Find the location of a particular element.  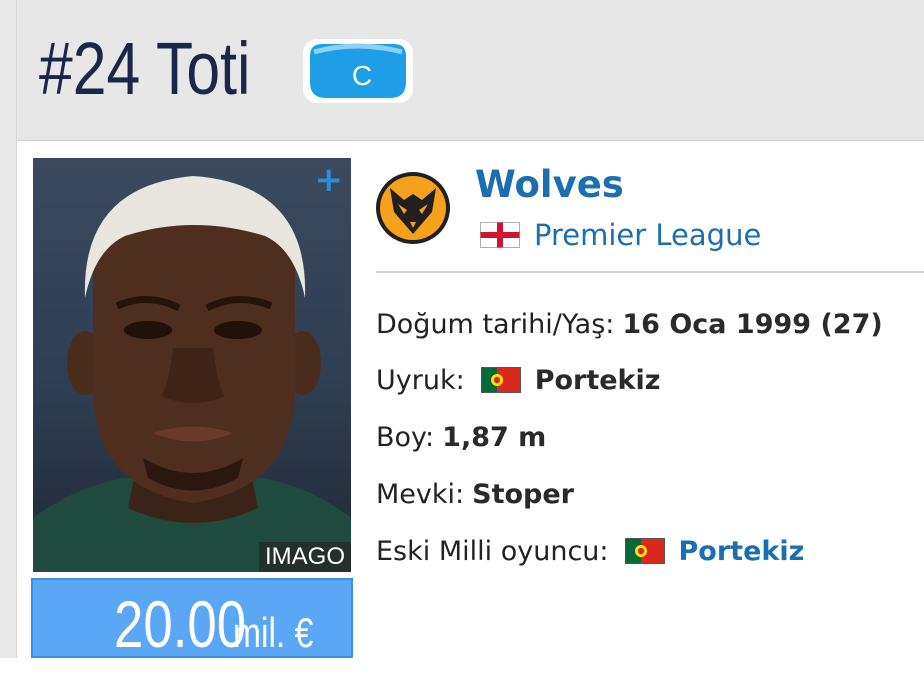

market-value-box: 20.00 mil. € is located at coordinates (192, 619).